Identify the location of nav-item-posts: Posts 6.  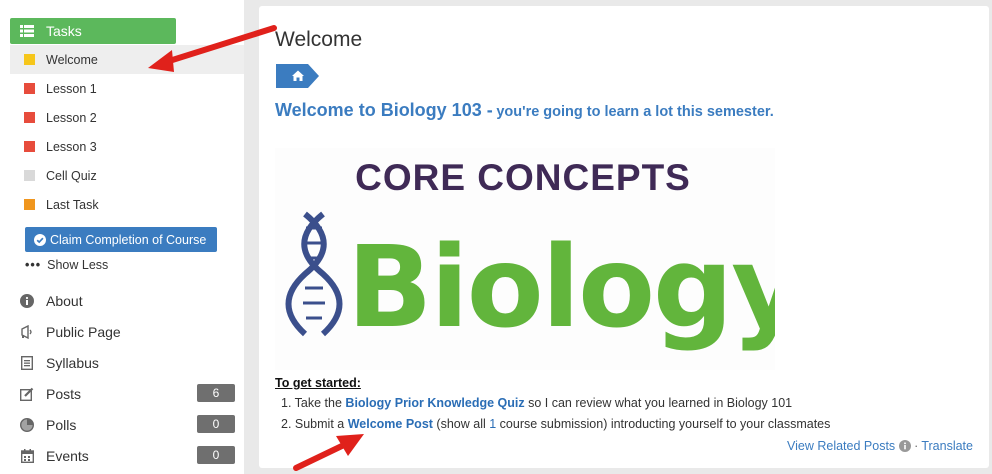
(122, 393).